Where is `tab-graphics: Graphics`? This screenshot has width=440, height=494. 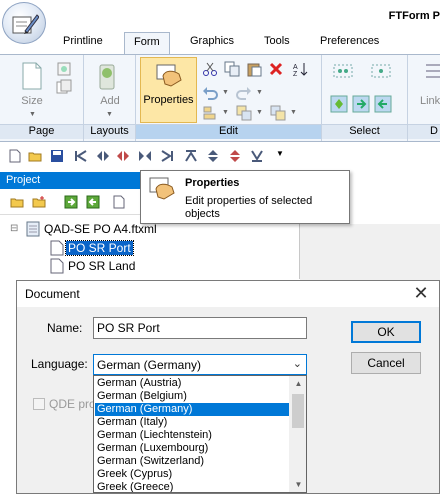 tab-graphics: Graphics is located at coordinates (212, 41).